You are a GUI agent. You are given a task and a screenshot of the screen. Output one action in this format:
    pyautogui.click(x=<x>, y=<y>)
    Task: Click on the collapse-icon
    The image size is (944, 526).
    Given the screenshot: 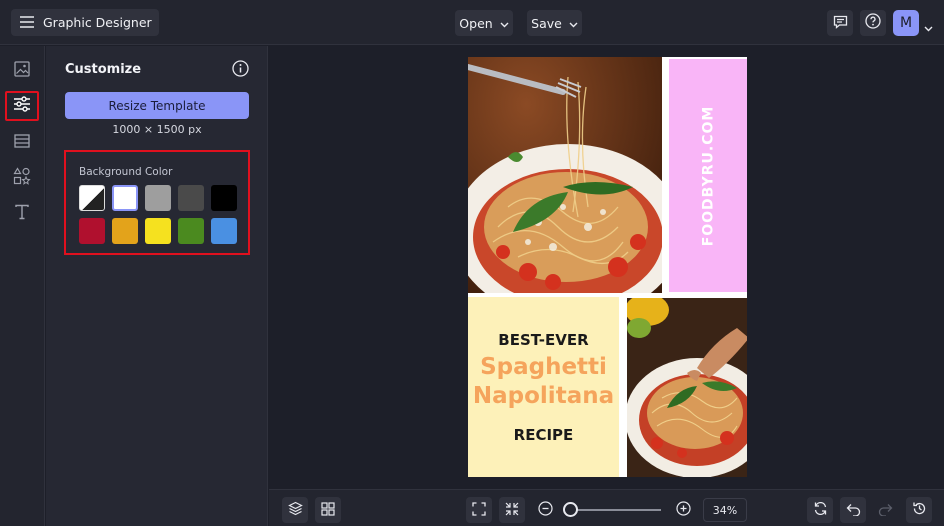 What is the action you would take?
    pyautogui.click(x=512, y=510)
    